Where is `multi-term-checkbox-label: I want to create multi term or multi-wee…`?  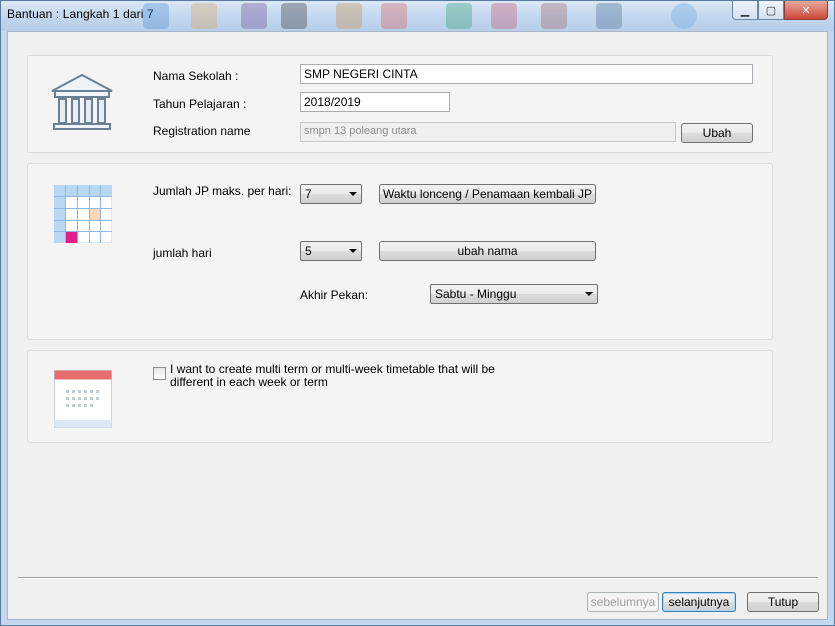 multi-term-checkbox-label: I want to create multi term or multi-wee… is located at coordinates (332, 376).